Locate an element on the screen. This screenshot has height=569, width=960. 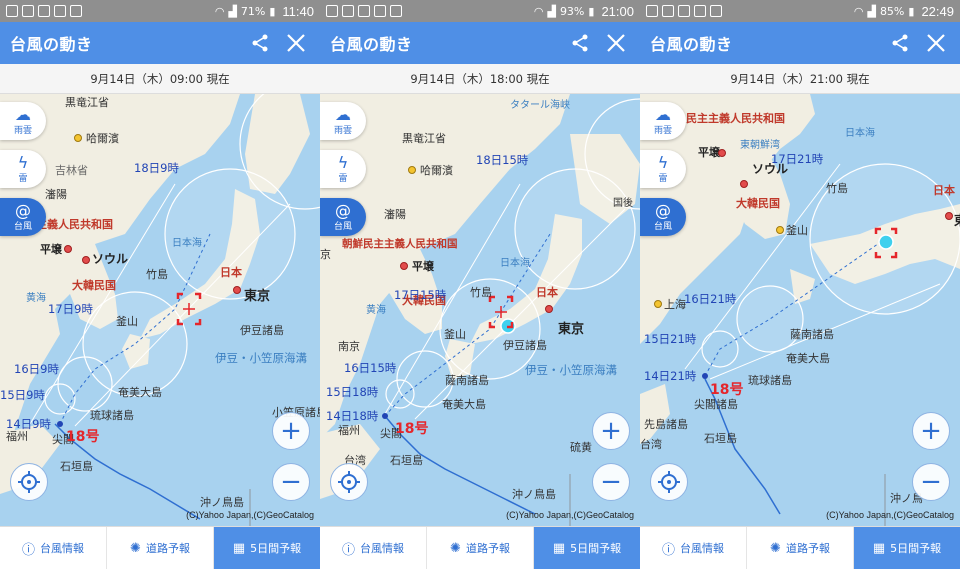
clock: 22:49 is located at coordinates (937, 11).